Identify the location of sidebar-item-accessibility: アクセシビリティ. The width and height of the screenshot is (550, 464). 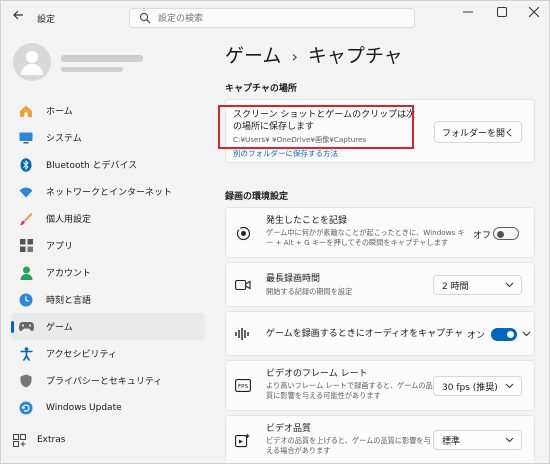
(108, 353).